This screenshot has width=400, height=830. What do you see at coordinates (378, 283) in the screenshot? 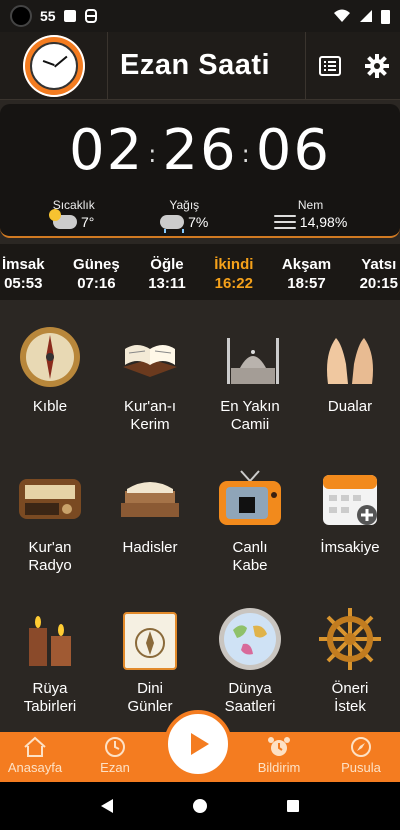
I see `prayer-time: 20:15` at bounding box center [378, 283].